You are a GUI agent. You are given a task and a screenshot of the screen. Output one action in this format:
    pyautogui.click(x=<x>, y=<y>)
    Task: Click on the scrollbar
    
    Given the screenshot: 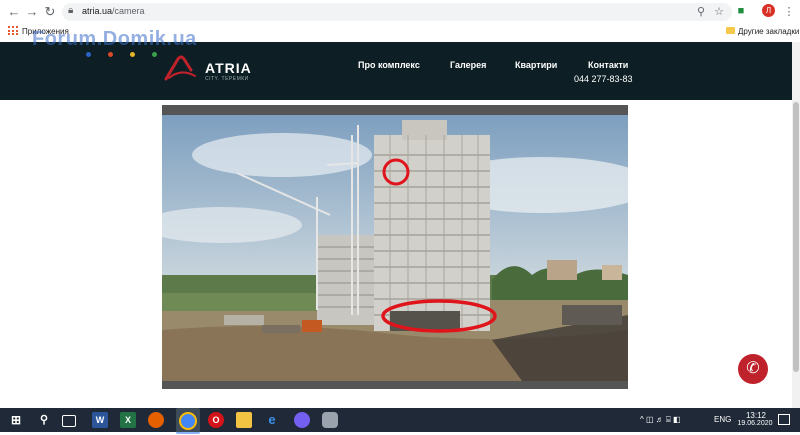 What is the action you would take?
    pyautogui.click(x=796, y=225)
    